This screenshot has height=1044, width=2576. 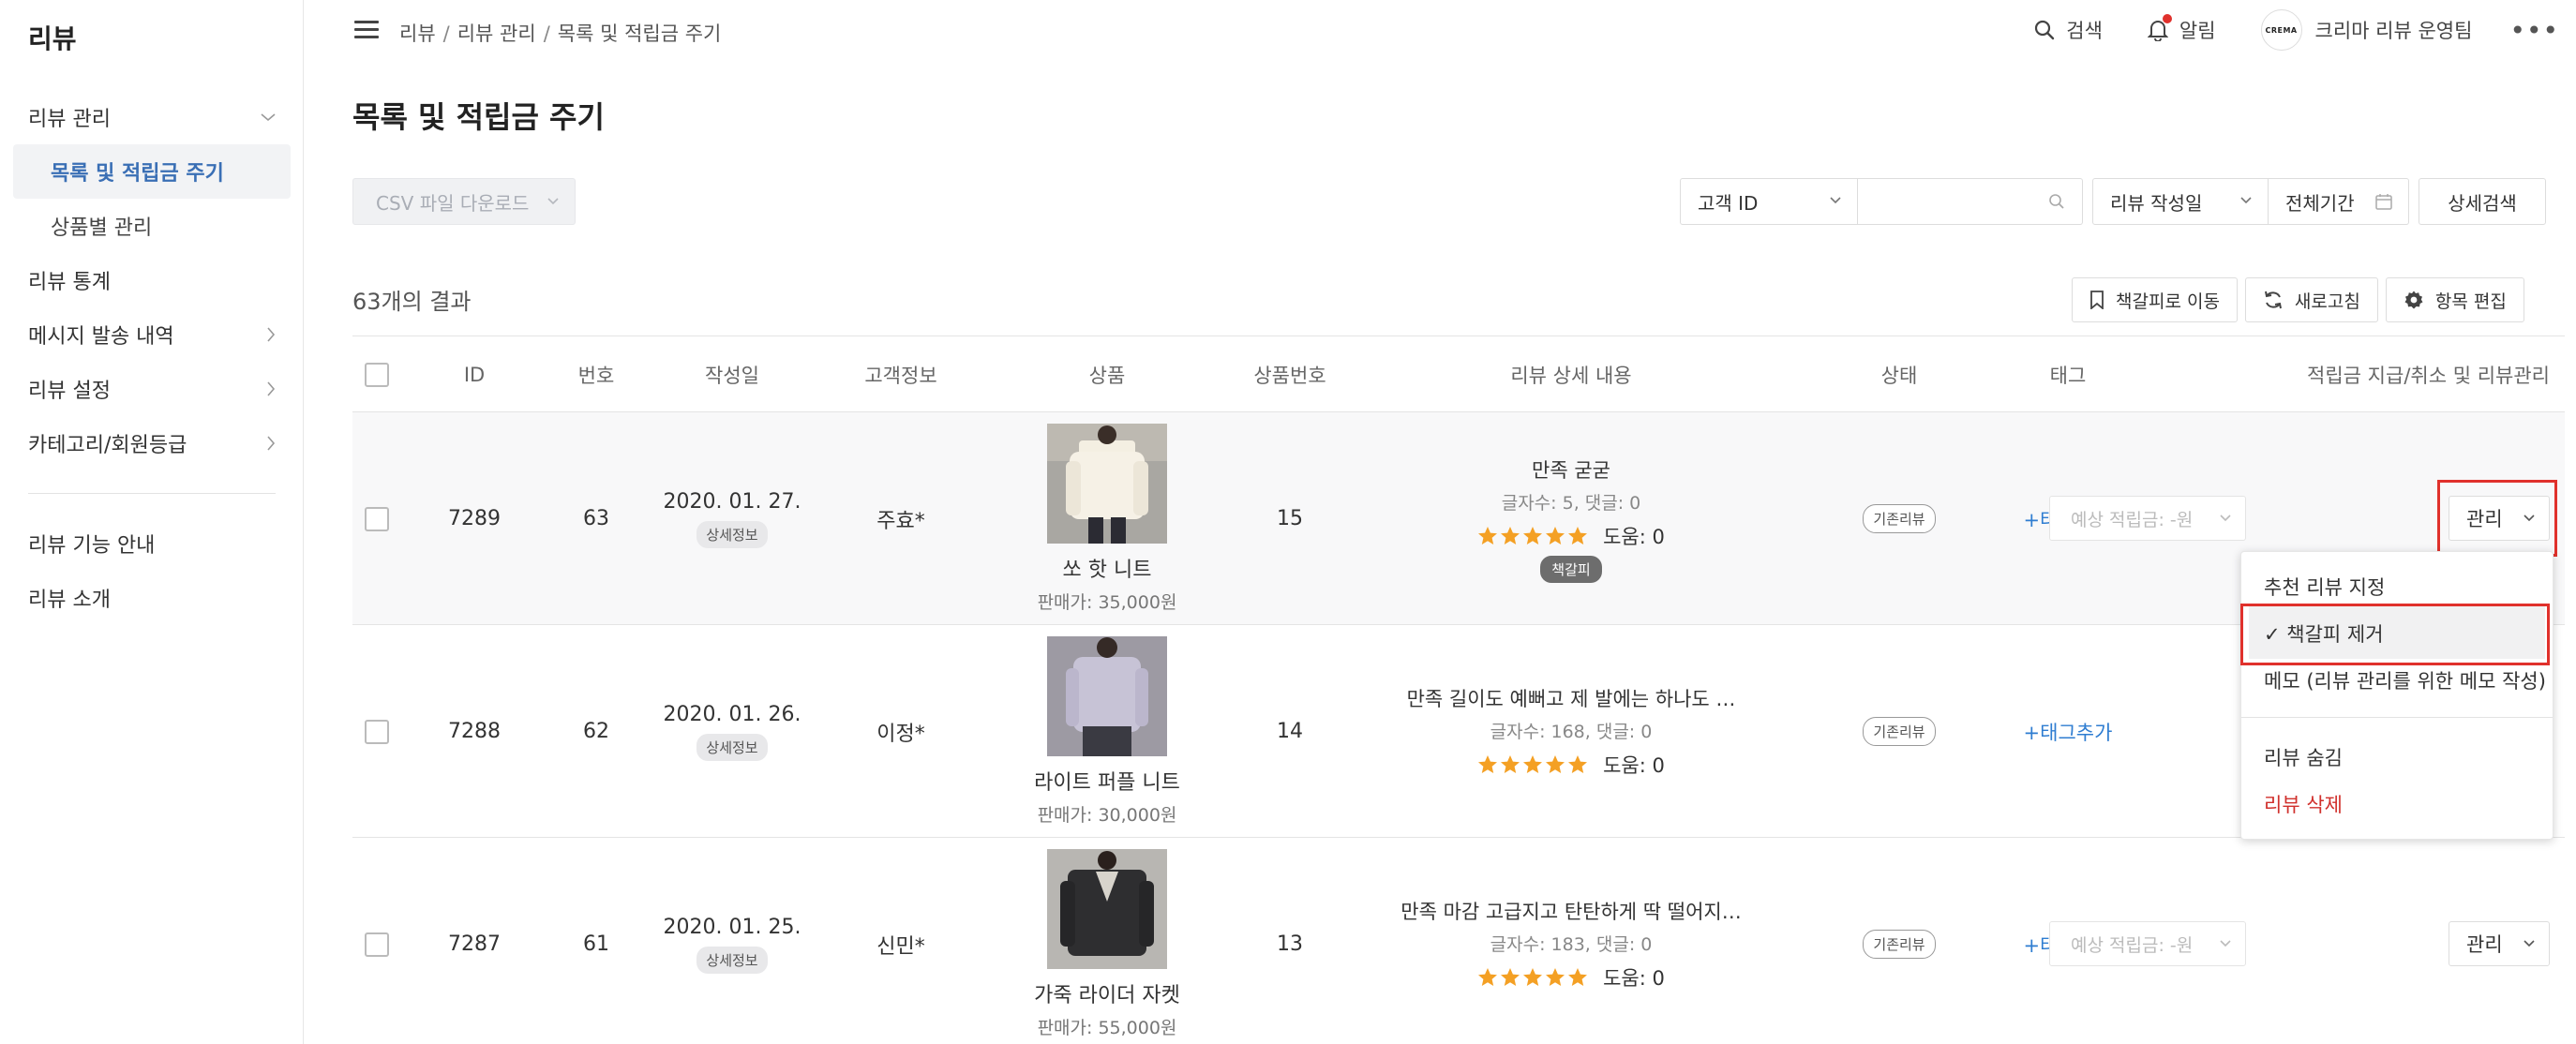 I want to click on select-all-checkbox, so click(x=377, y=375).